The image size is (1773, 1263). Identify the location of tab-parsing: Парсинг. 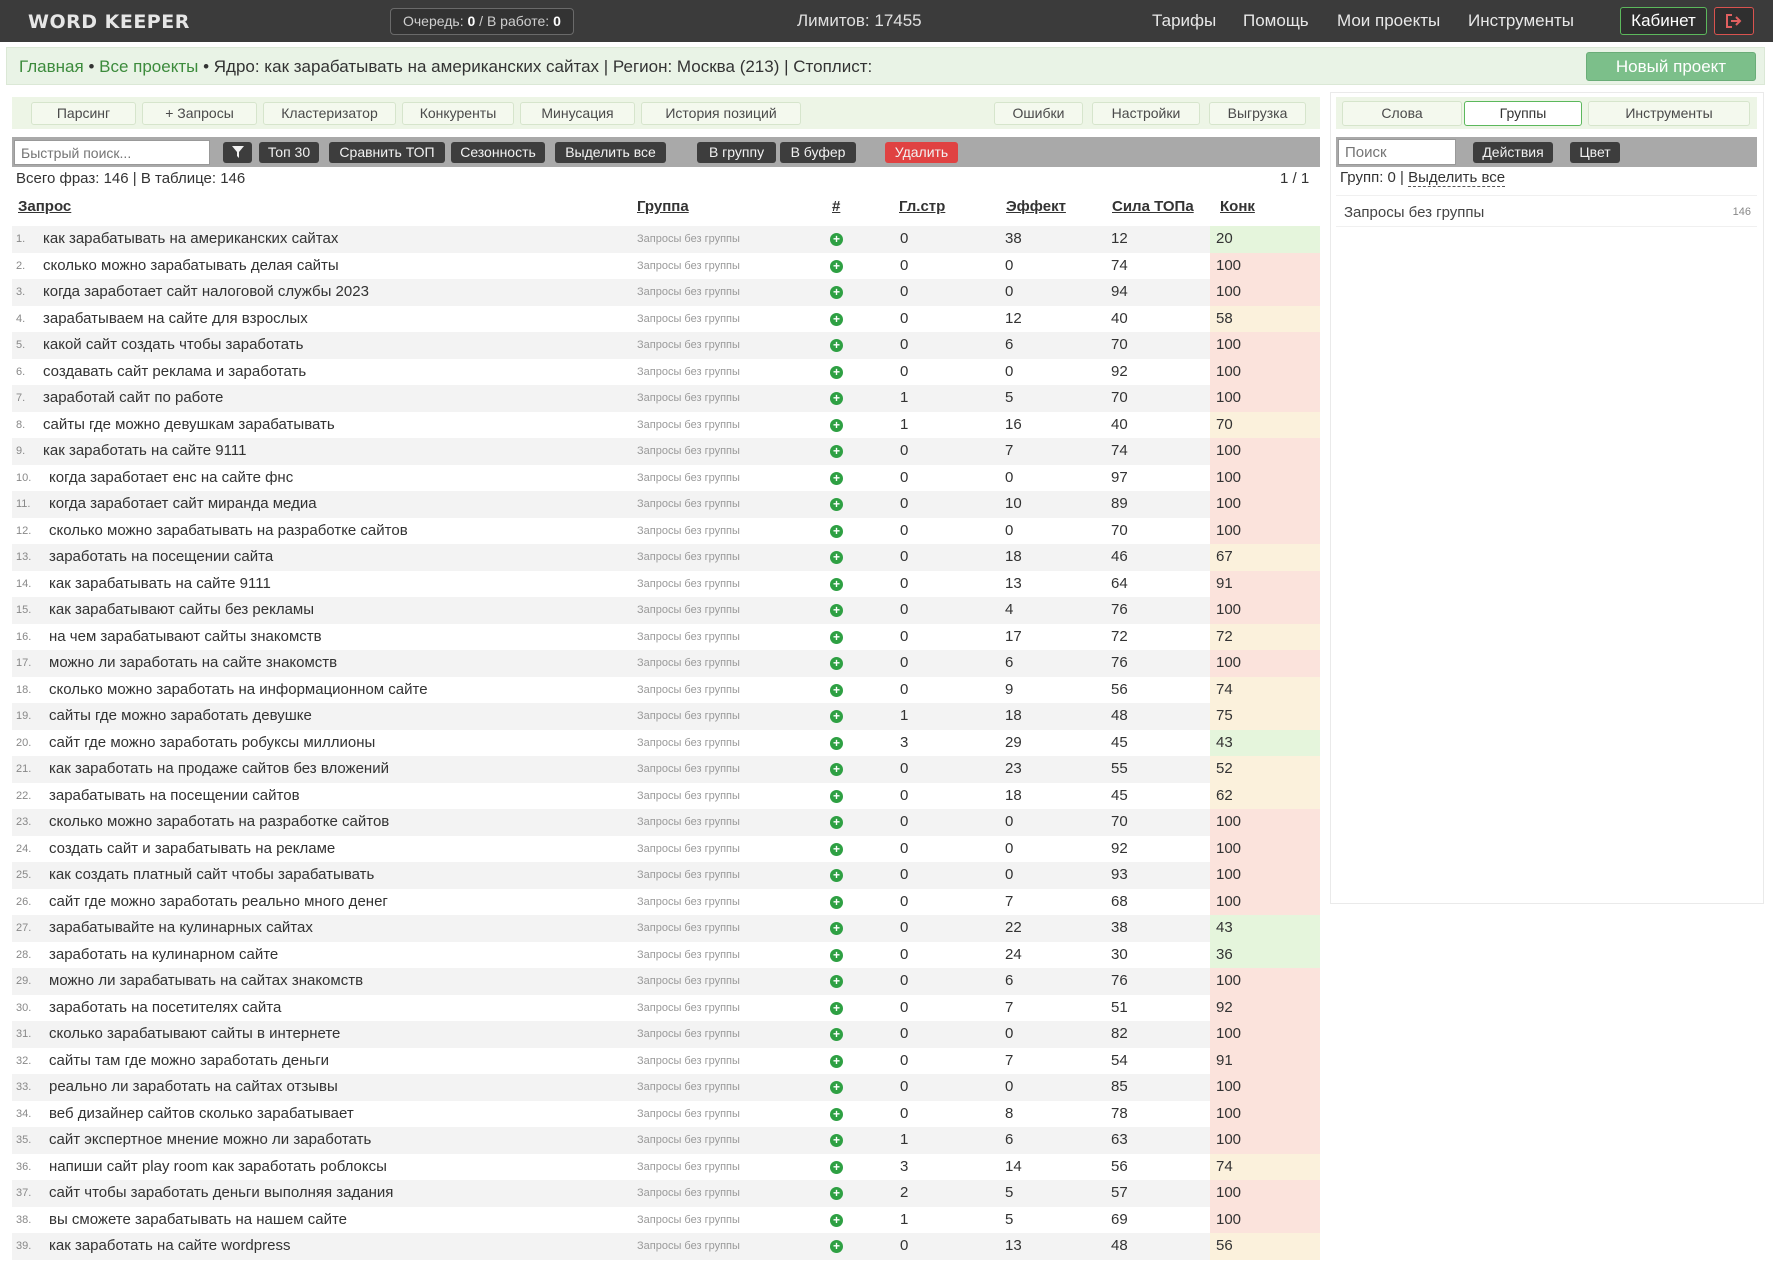
(83, 113).